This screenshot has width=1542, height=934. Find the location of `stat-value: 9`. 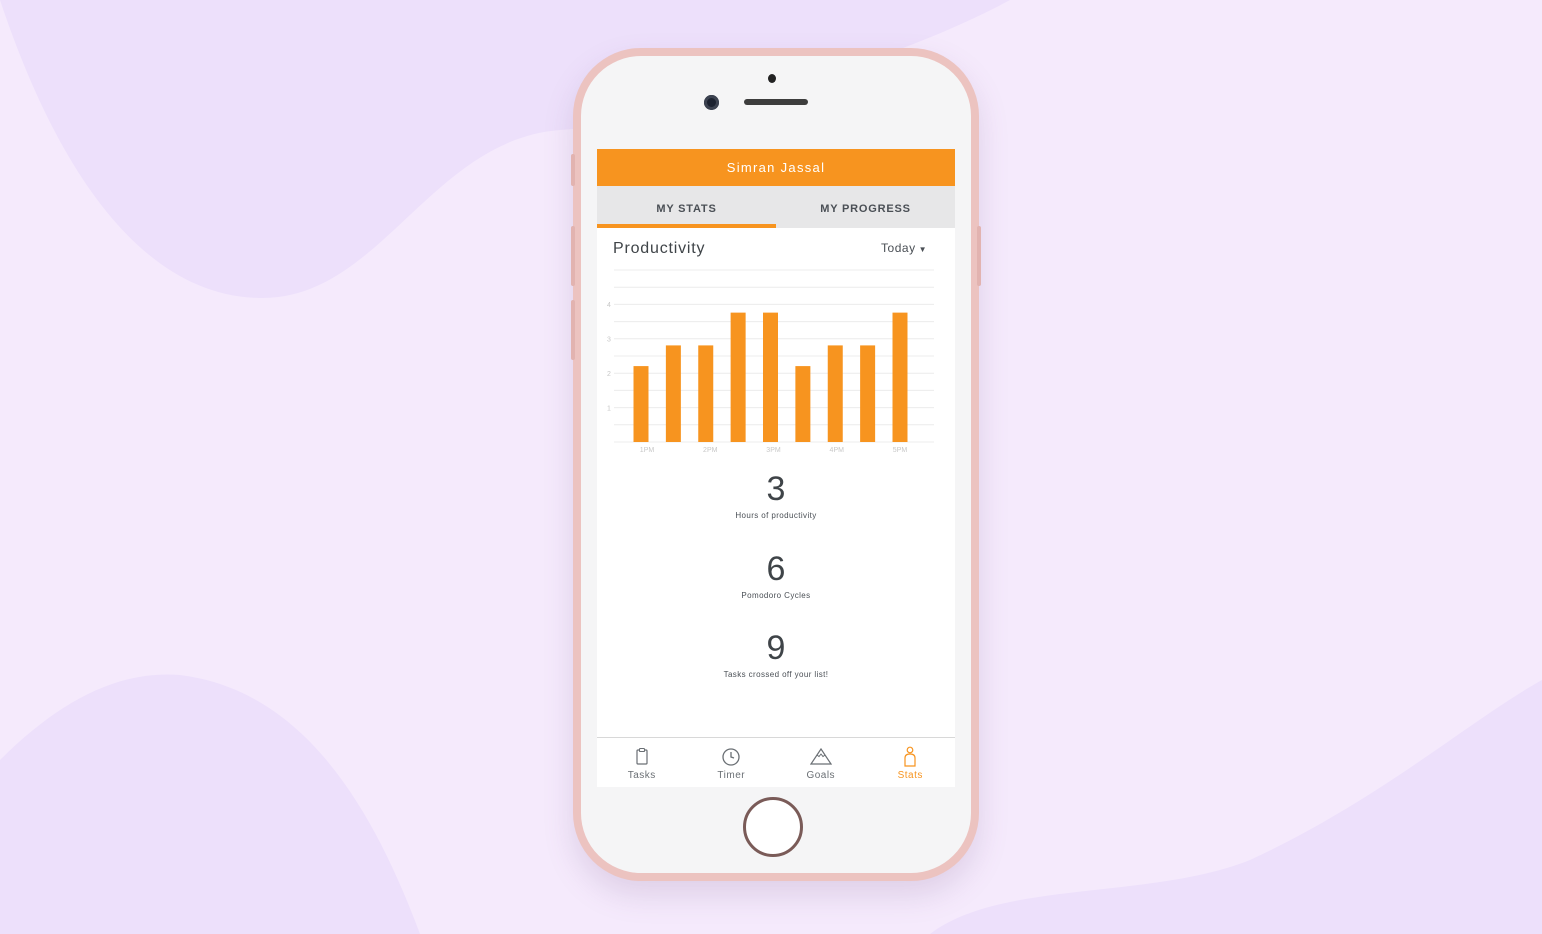

stat-value: 9 is located at coordinates (776, 648).